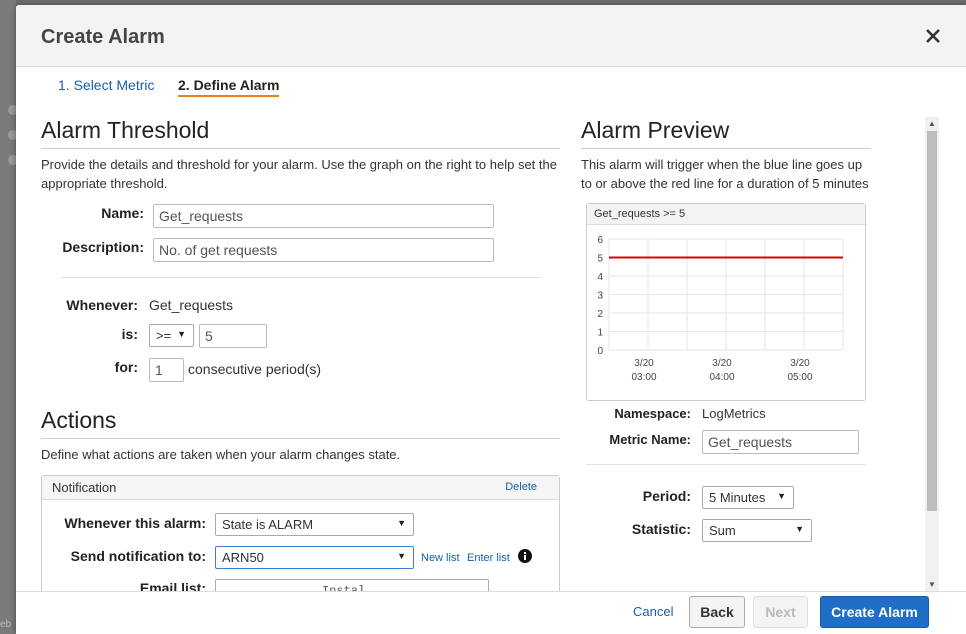 The width and height of the screenshot is (966, 634). What do you see at coordinates (84, 487) in the screenshot?
I see `notification-title: Notification` at bounding box center [84, 487].